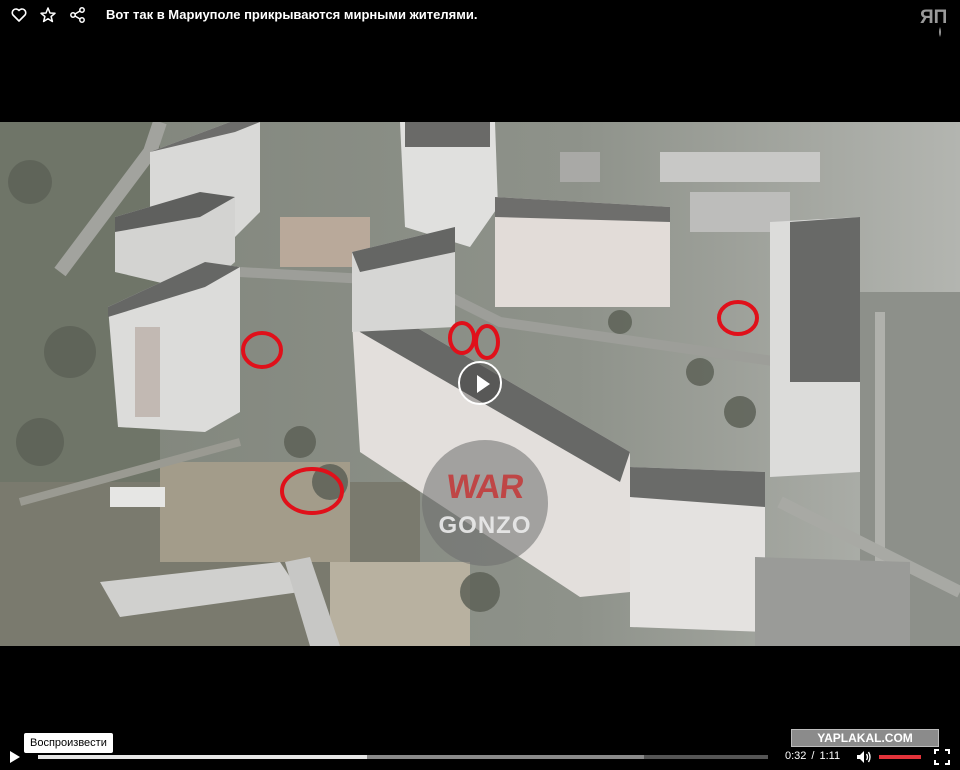 This screenshot has width=960, height=770. I want to click on duration: 1:11, so click(830, 756).